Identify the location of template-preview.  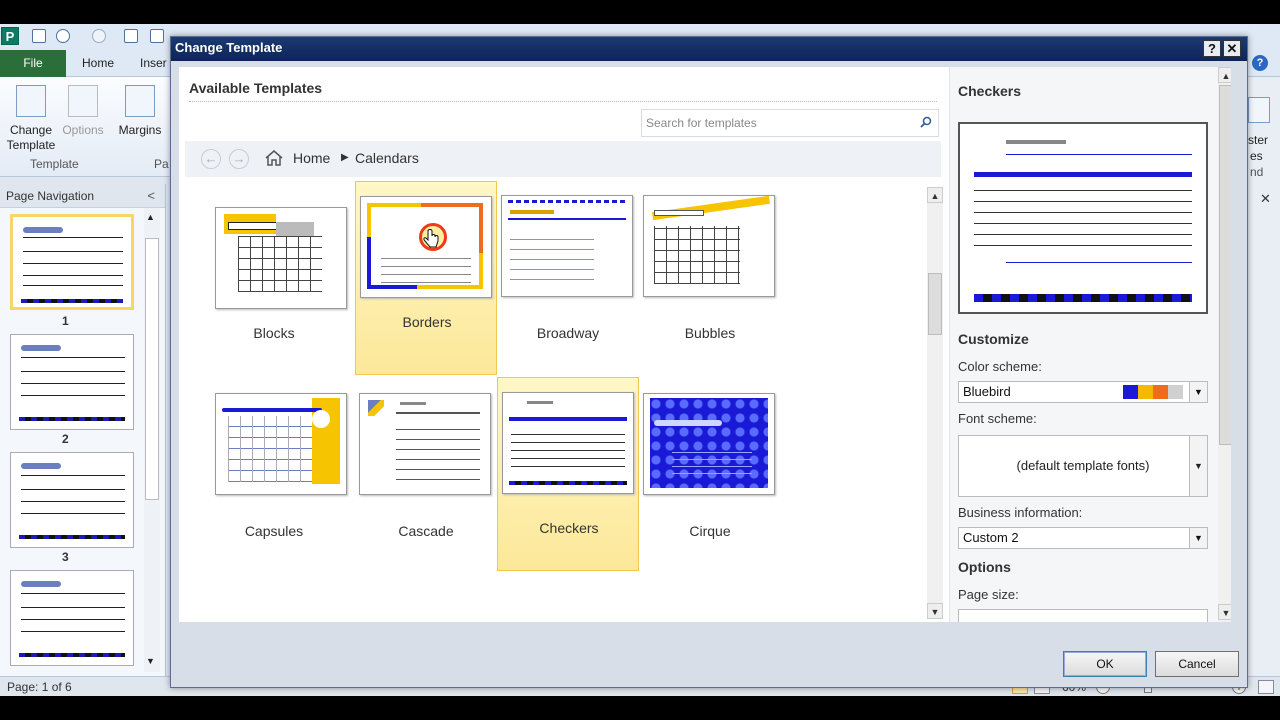
(1083, 218).